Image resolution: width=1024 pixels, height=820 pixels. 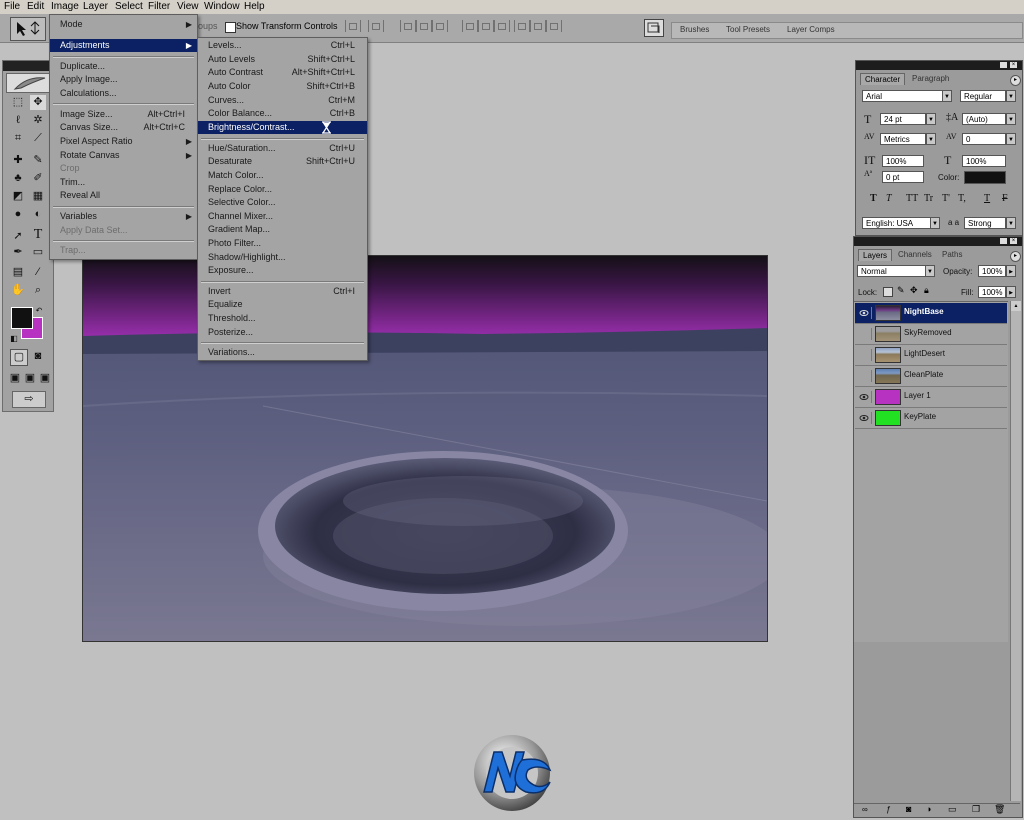 I want to click on tab-character: Character, so click(x=883, y=79).